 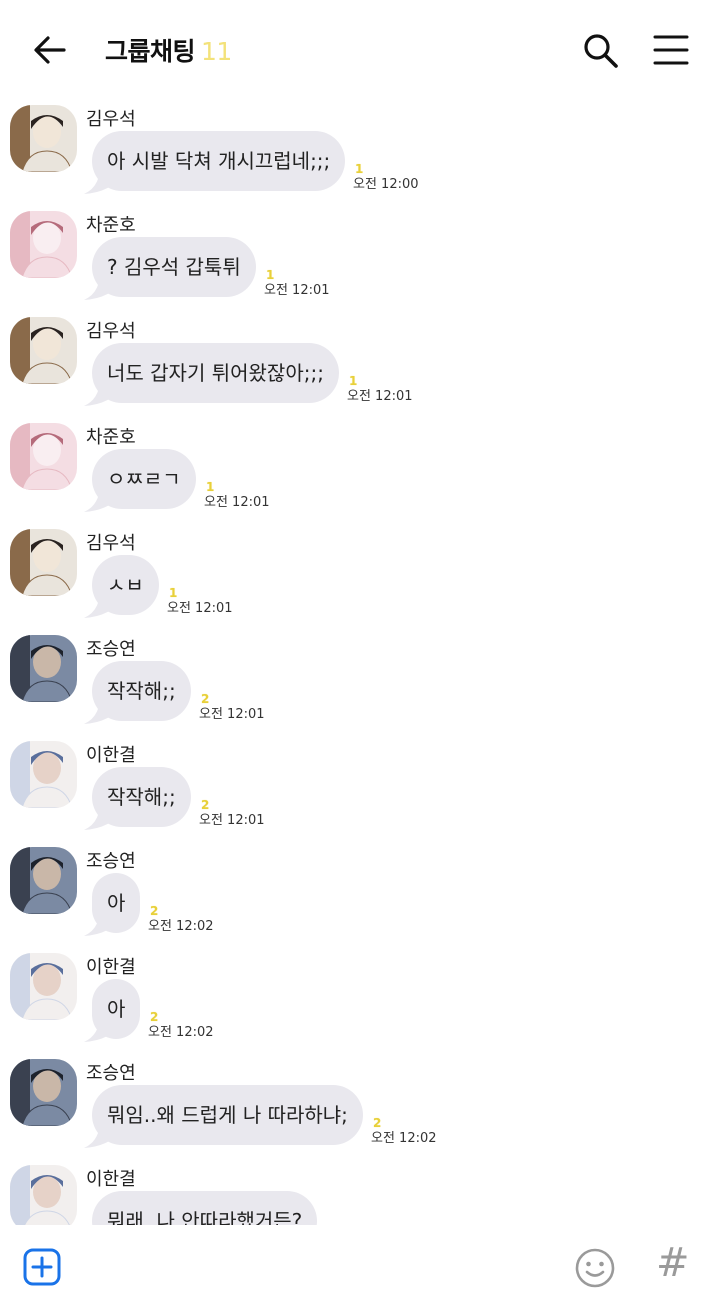 What do you see at coordinates (219, 161) in the screenshot?
I see `message-bubble: 아 시발 닥쳐 개시끄럽네;;;` at bounding box center [219, 161].